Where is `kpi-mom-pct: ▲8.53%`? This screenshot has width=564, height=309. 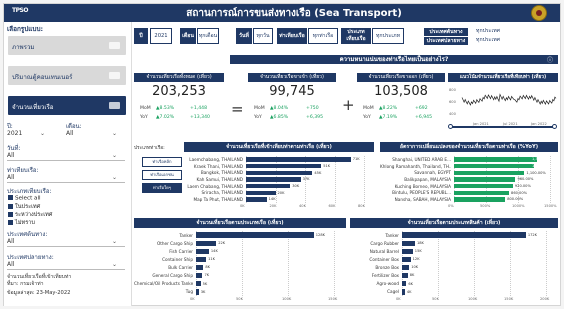
kpi-mom-pct: ▲8.53% is located at coordinates (165, 108).